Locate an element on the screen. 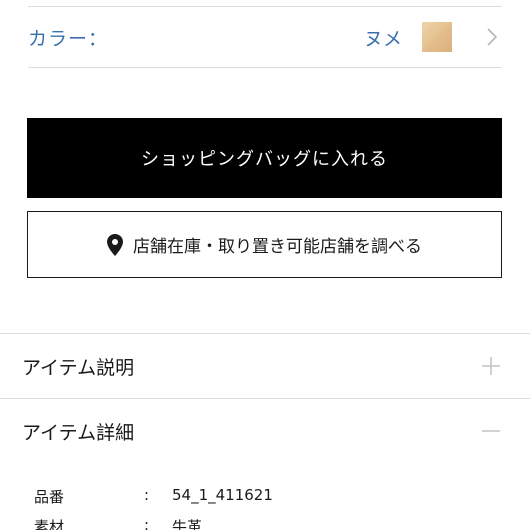  plus-icon is located at coordinates (491, 366).